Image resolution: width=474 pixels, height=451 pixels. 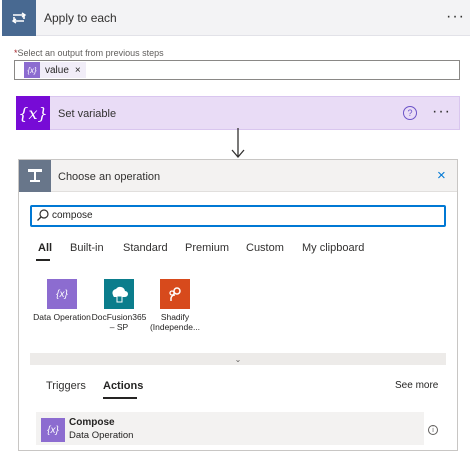 What do you see at coordinates (175, 294) in the screenshot?
I see `shadify-icon` at bounding box center [175, 294].